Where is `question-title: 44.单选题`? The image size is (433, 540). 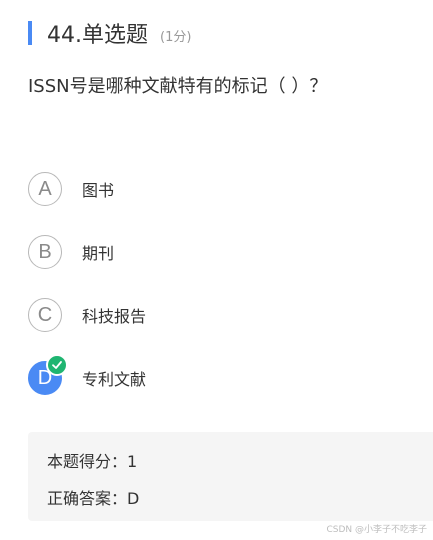
question-title: 44.单选题 is located at coordinates (97, 35).